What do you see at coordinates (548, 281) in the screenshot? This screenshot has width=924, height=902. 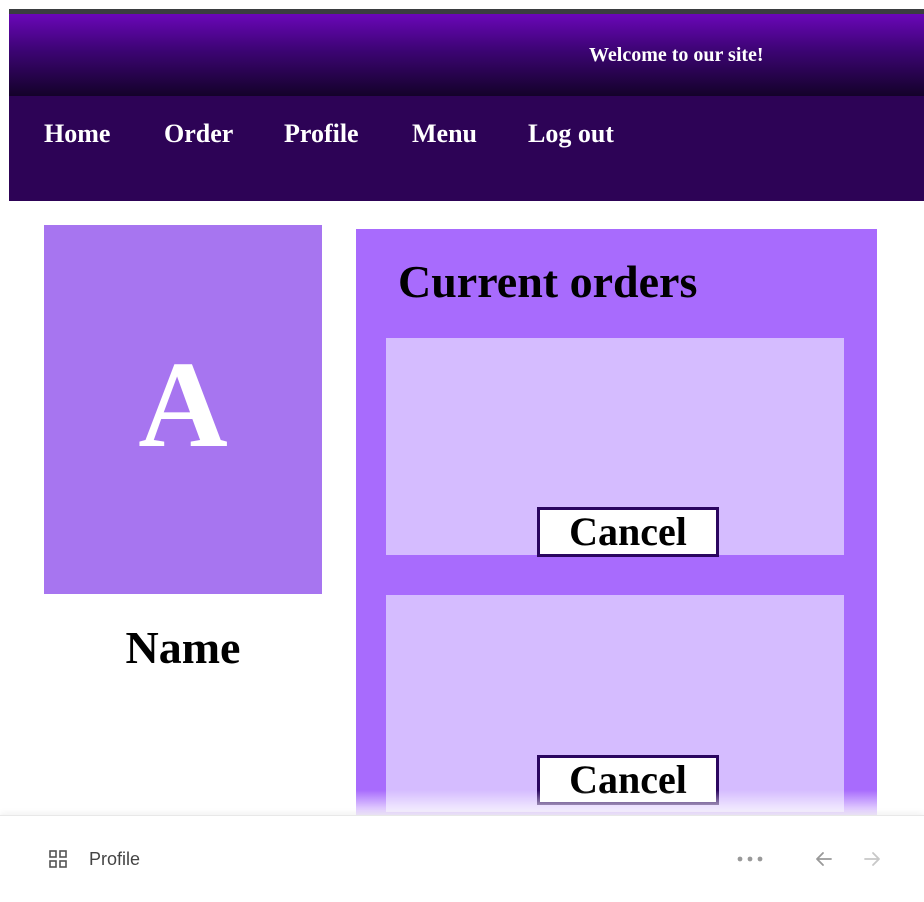 I see `current-orders-title: Current orders` at bounding box center [548, 281].